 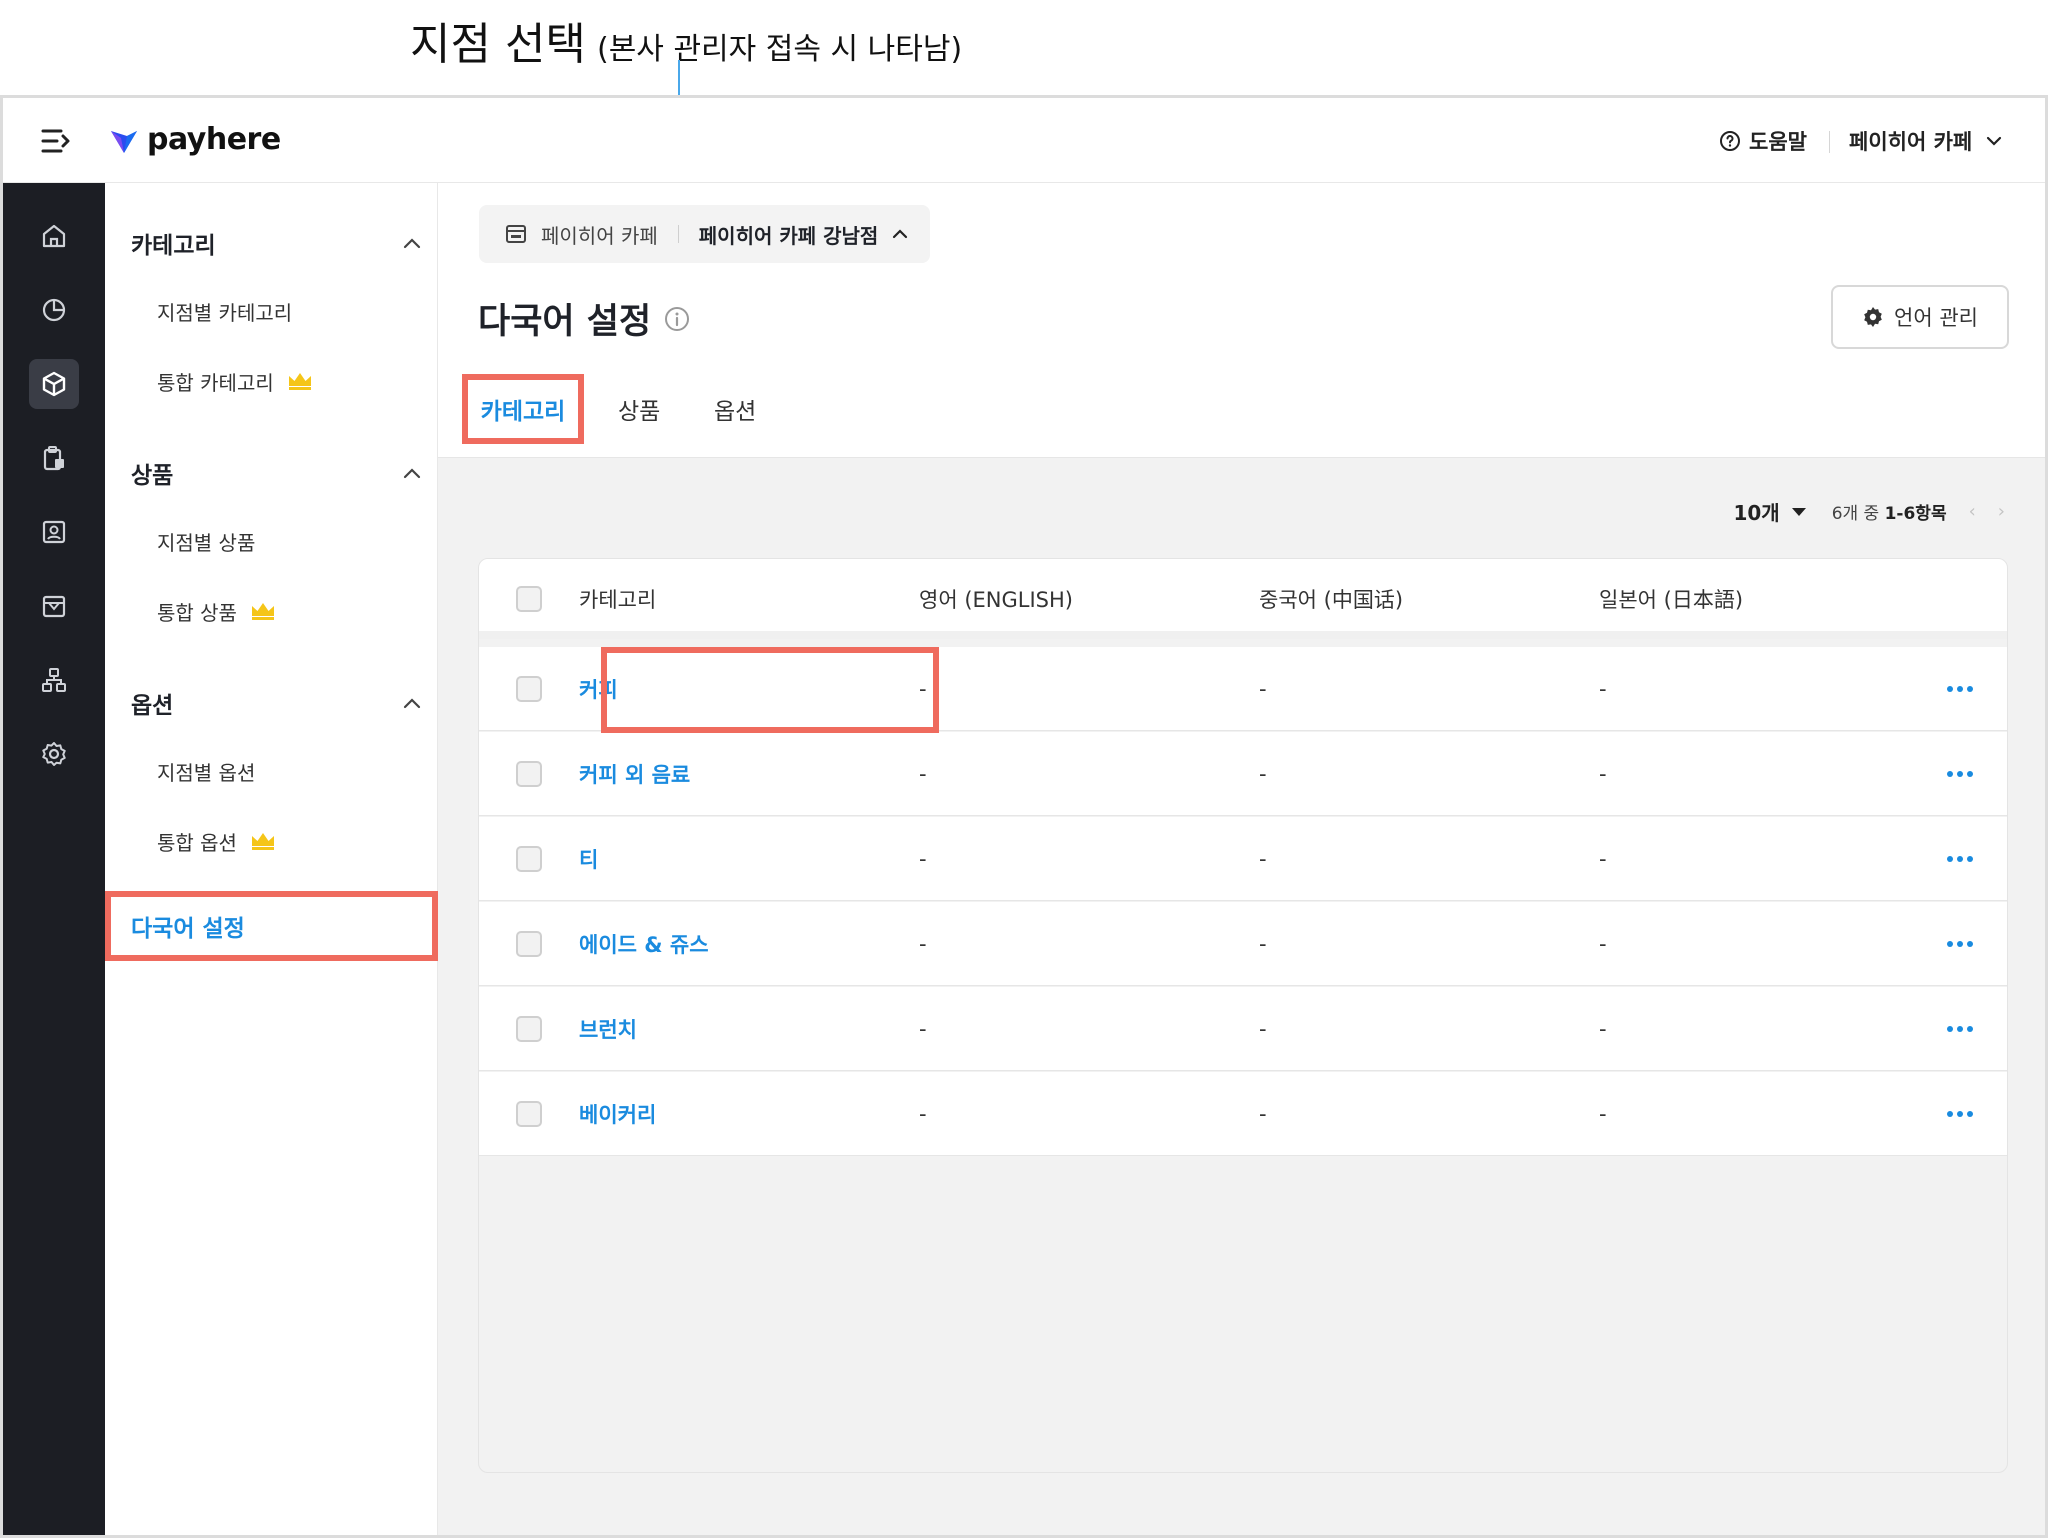 What do you see at coordinates (54, 680) in the screenshot?
I see `org-icon` at bounding box center [54, 680].